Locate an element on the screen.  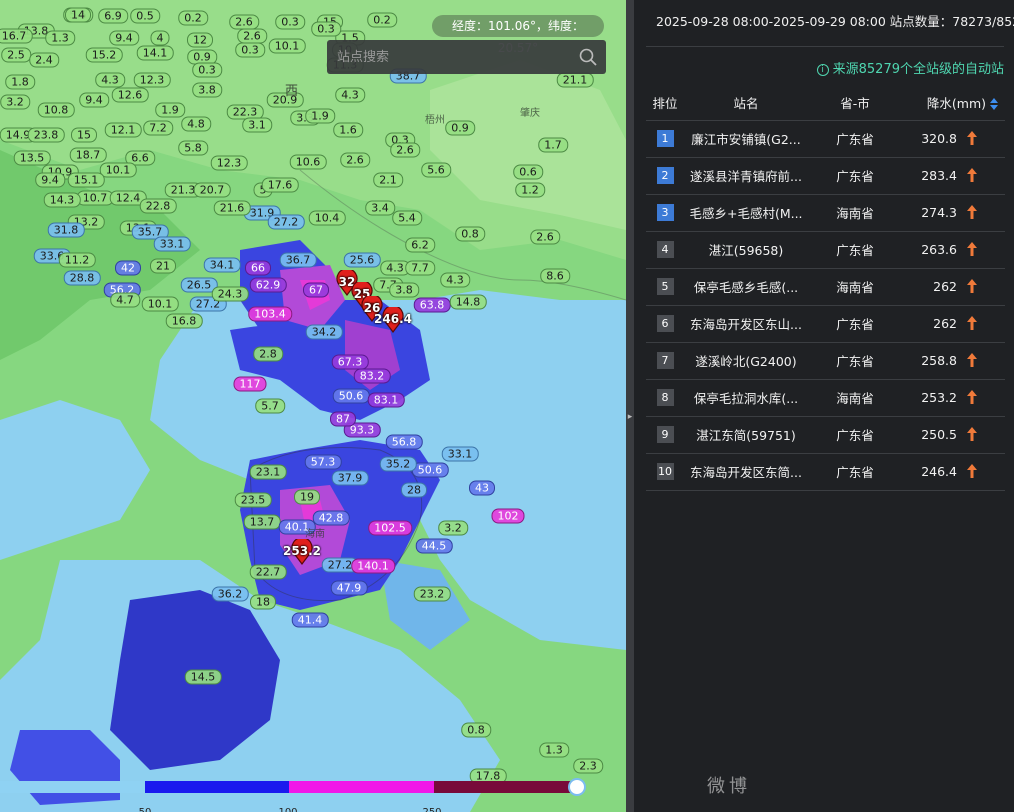
station-value-label: 103.4 is located at coordinates (270, 314).